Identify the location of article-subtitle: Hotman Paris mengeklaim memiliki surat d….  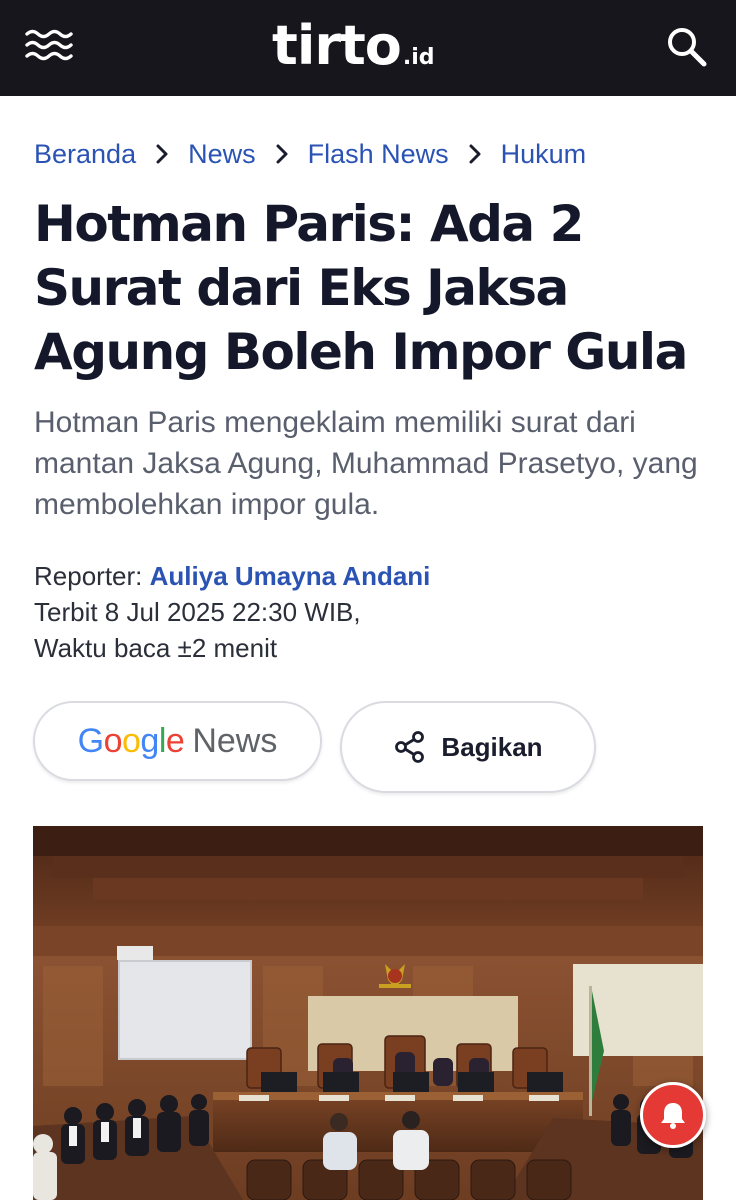
(366, 463).